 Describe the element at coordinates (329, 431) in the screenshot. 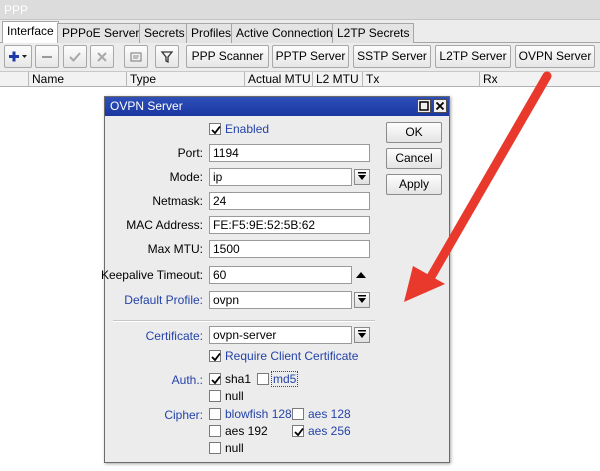

I see `cipher-aes-256-label: aes 256` at that location.